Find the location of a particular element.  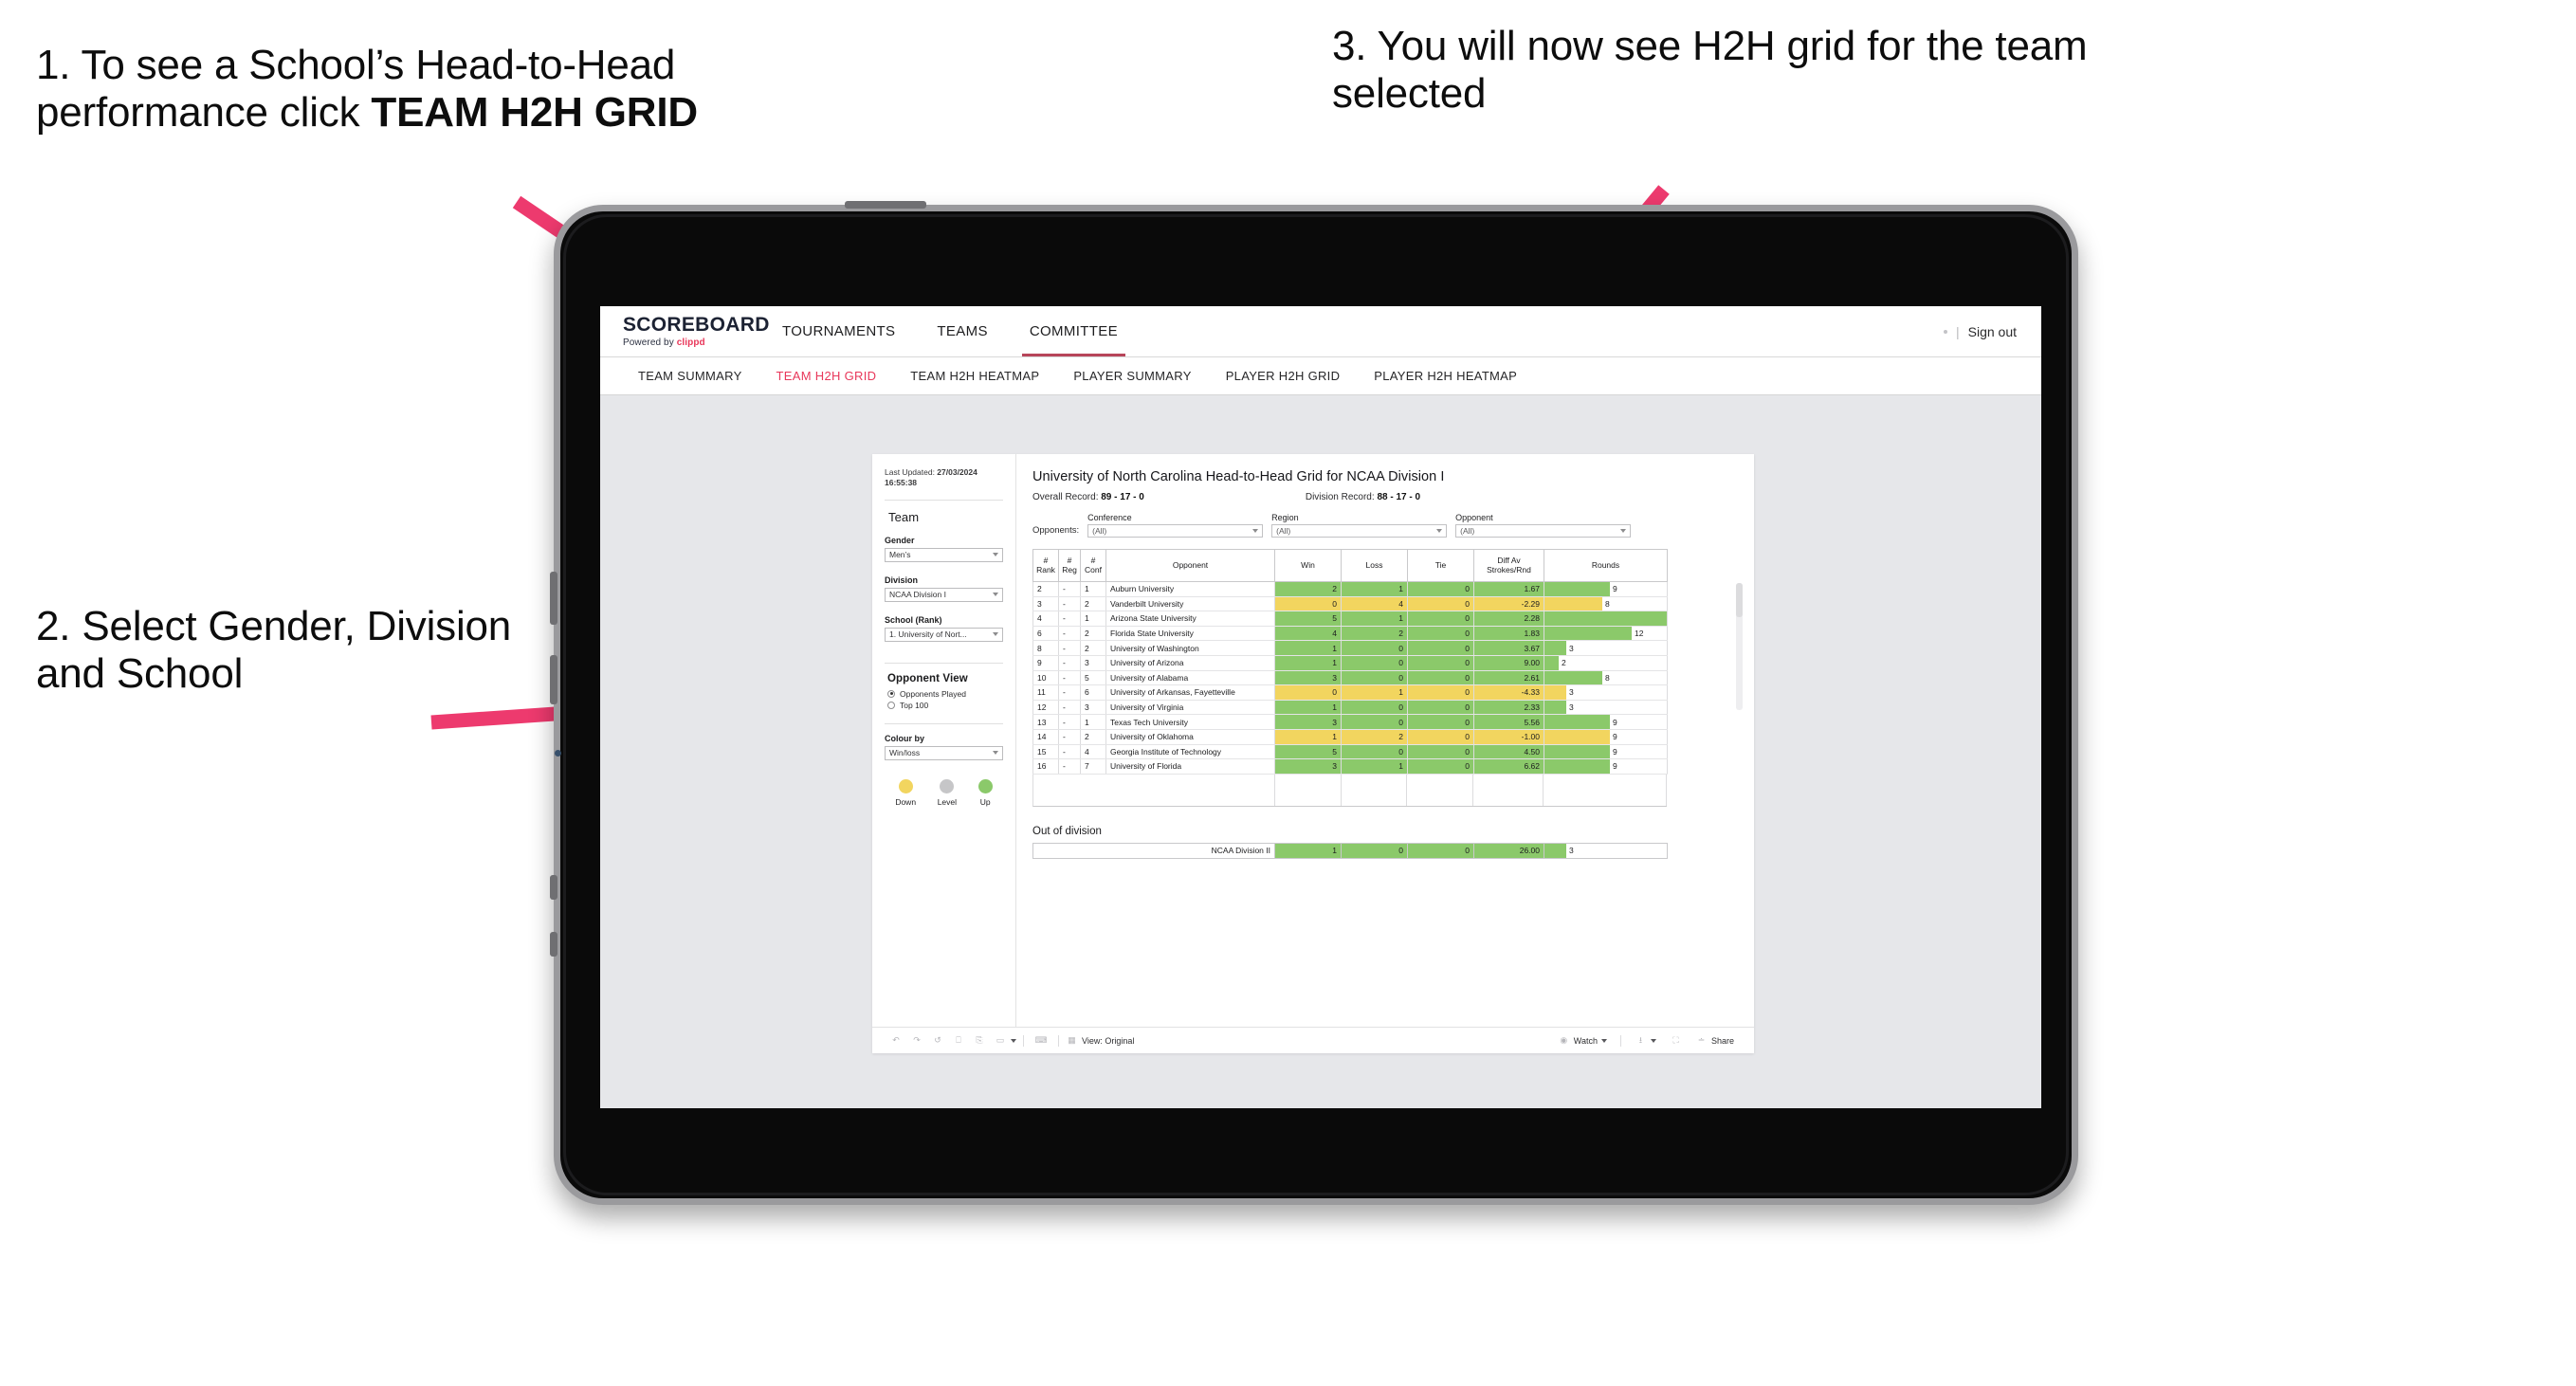

watch-icon: ◉ is located at coordinates (1564, 1040).